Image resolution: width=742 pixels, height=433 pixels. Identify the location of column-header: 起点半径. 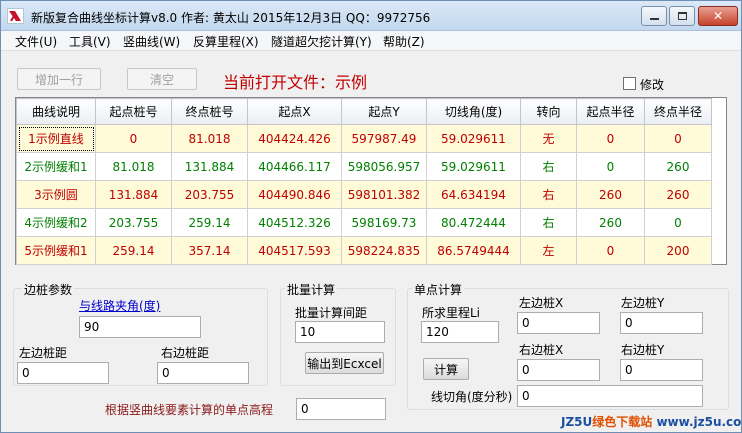
(610, 111).